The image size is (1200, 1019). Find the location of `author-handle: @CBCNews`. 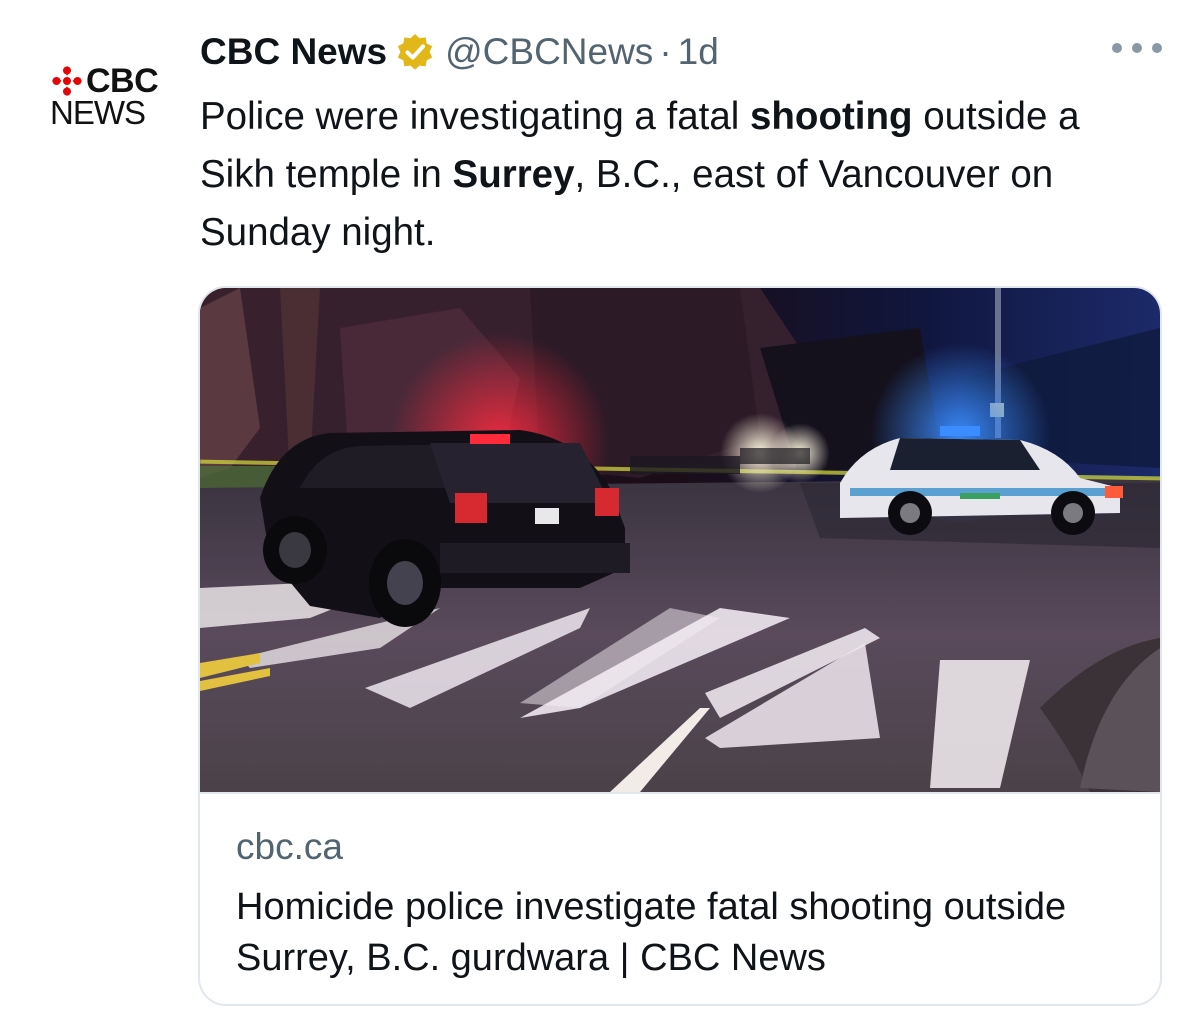

author-handle: @CBCNews is located at coordinates (549, 52).